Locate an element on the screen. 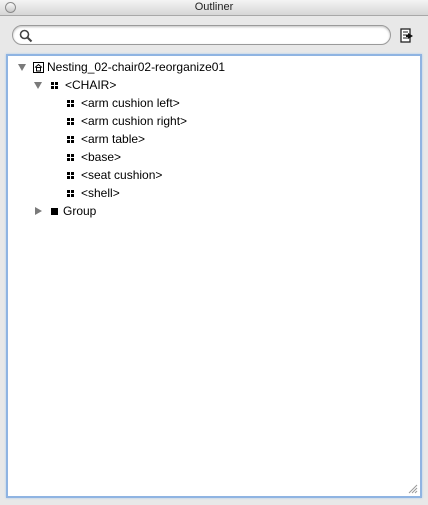 The height and width of the screenshot is (505, 428). home-icon is located at coordinates (38, 67).